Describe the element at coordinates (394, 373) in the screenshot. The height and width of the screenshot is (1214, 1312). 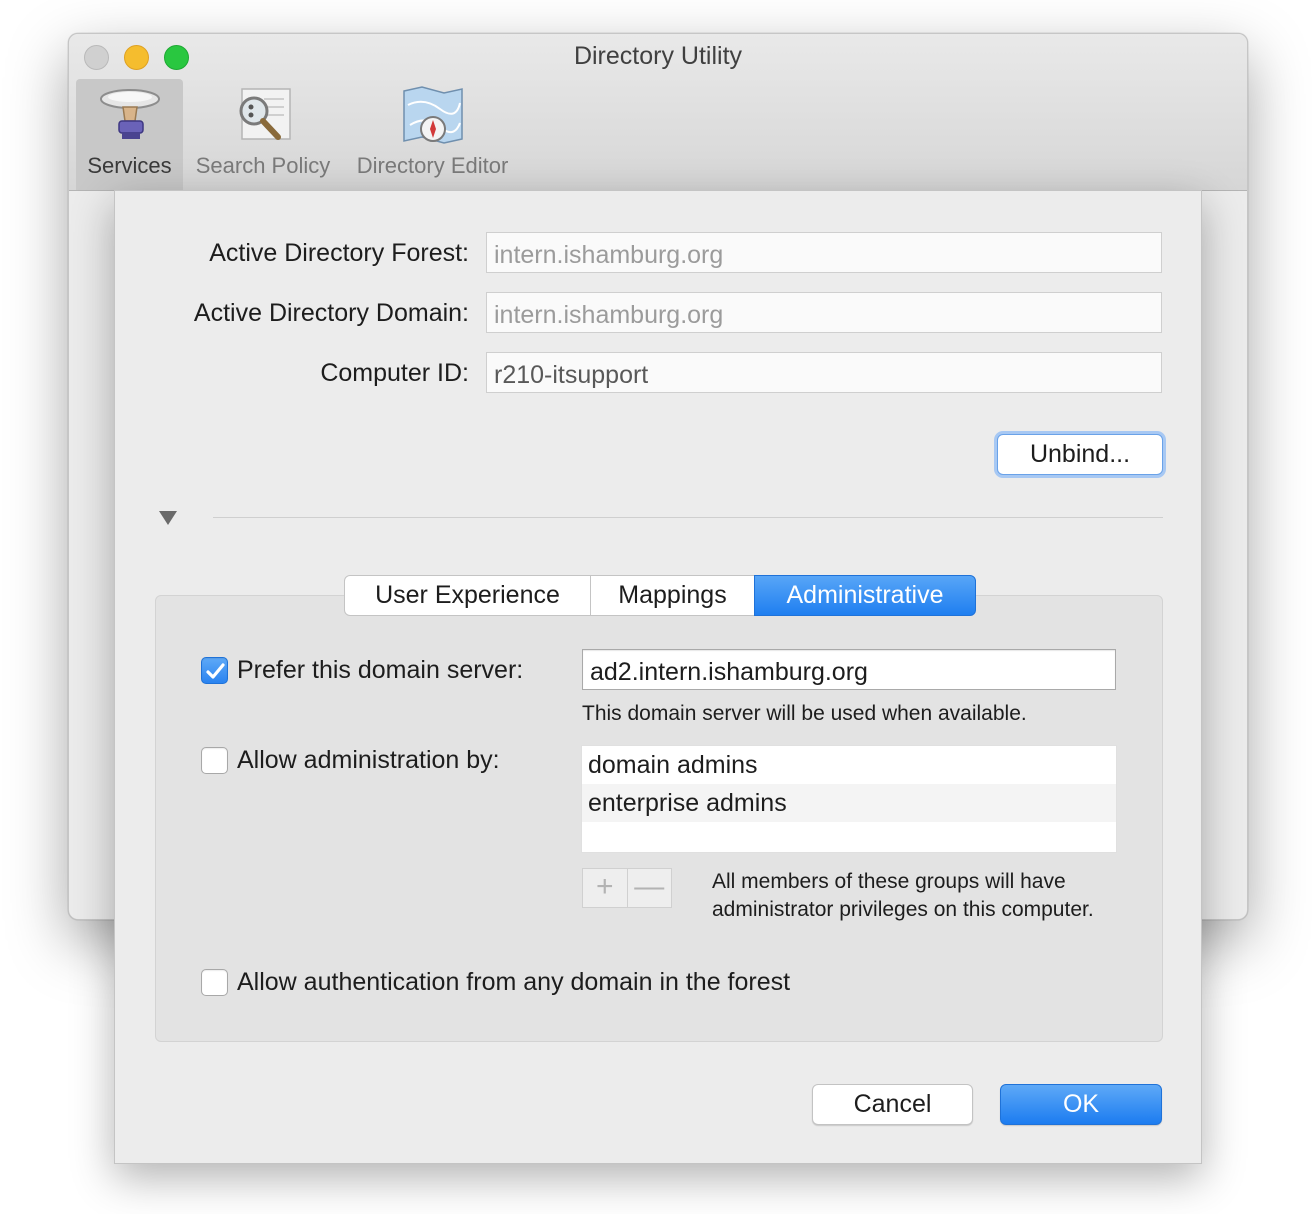
I see `computer-id-label: Computer ID:` at that location.